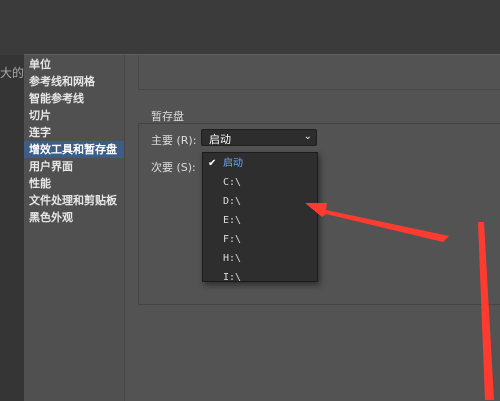 The width and height of the screenshot is (500, 401). What do you see at coordinates (174, 140) in the screenshot?
I see `primary-disk-label: 主要 (R):` at bounding box center [174, 140].